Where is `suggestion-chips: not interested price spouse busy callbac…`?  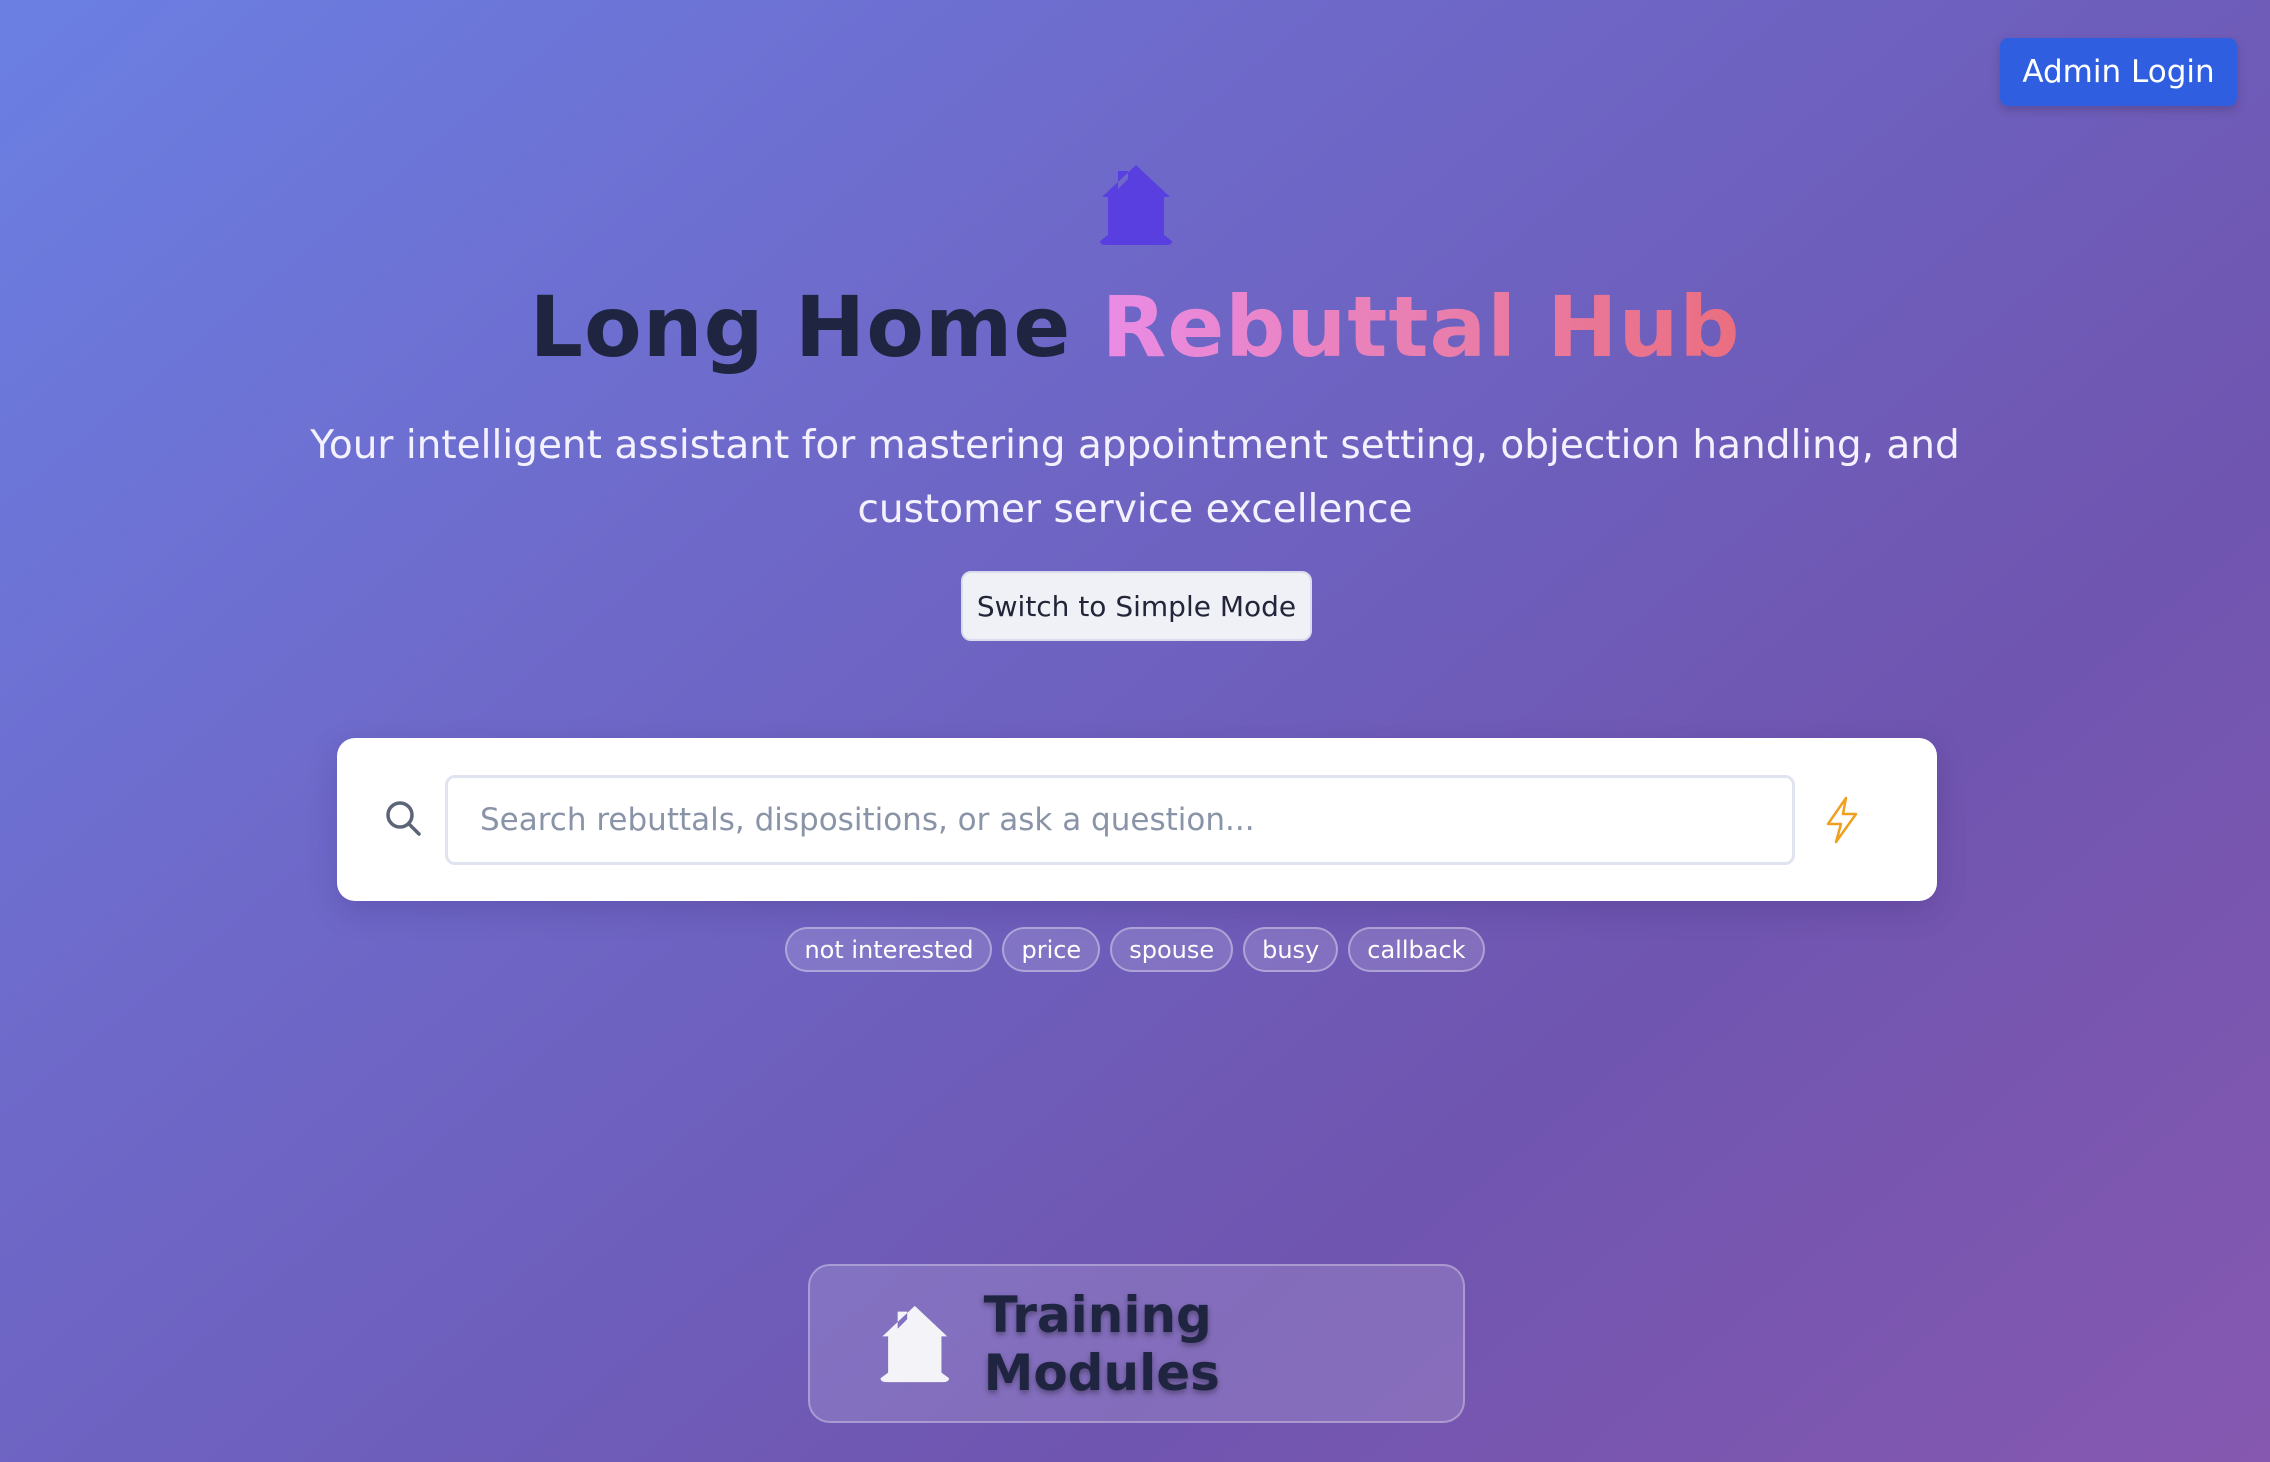 suggestion-chips: not interested price spouse busy callbac… is located at coordinates (1135, 949).